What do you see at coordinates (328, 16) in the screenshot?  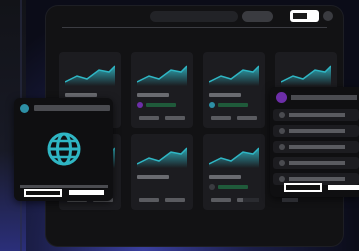 I see `user-avatar` at bounding box center [328, 16].